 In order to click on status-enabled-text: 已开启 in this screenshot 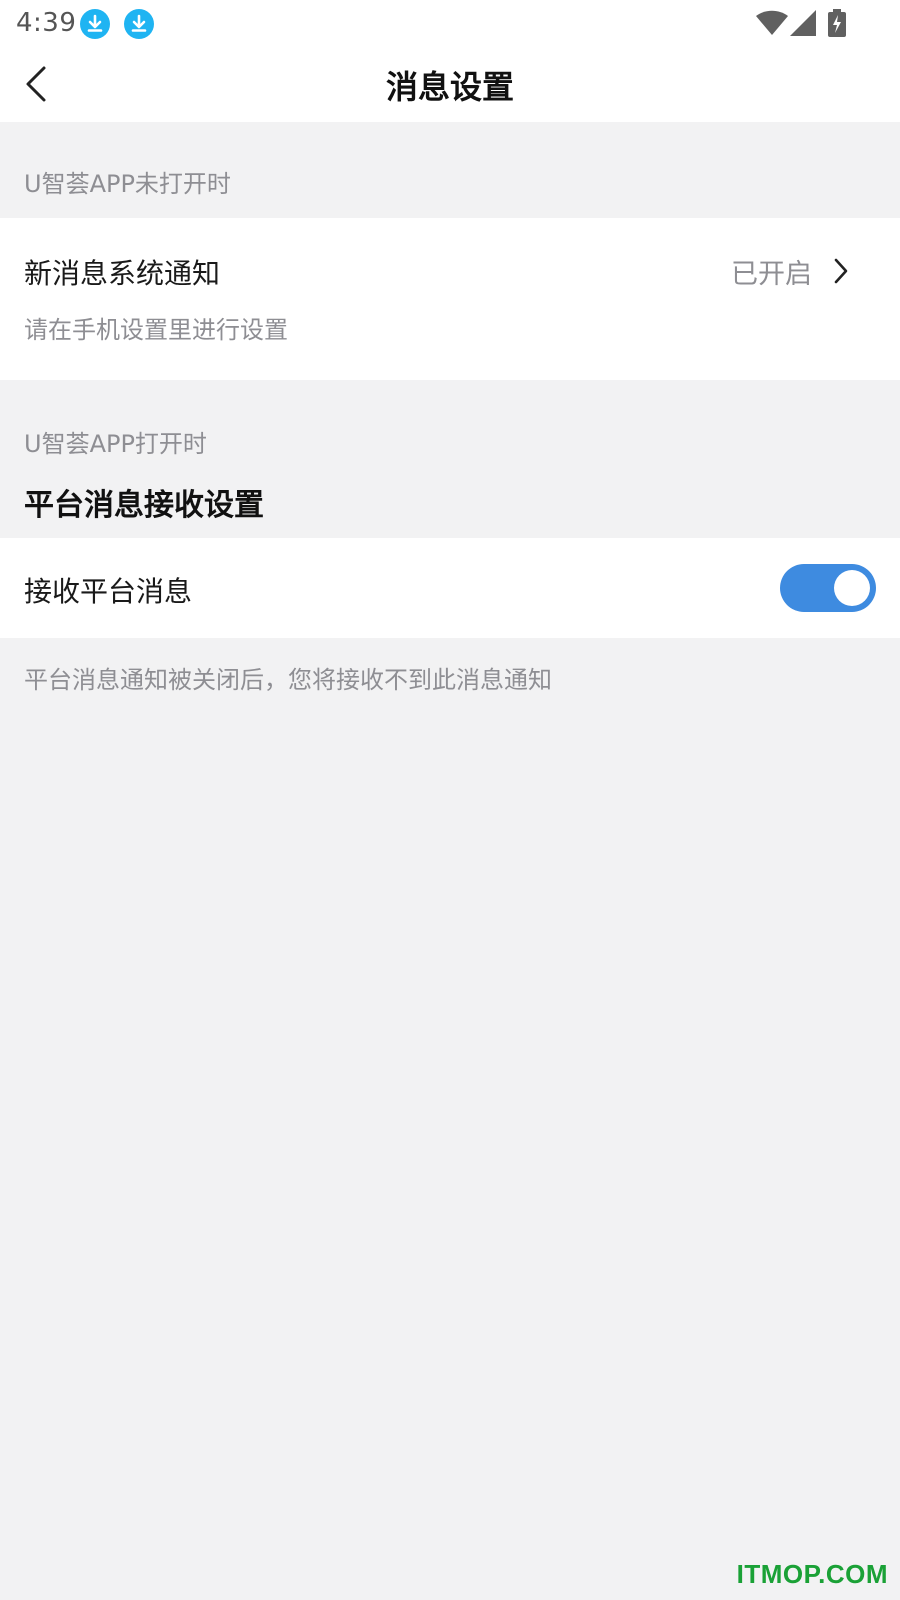, I will do `click(771, 274)`.